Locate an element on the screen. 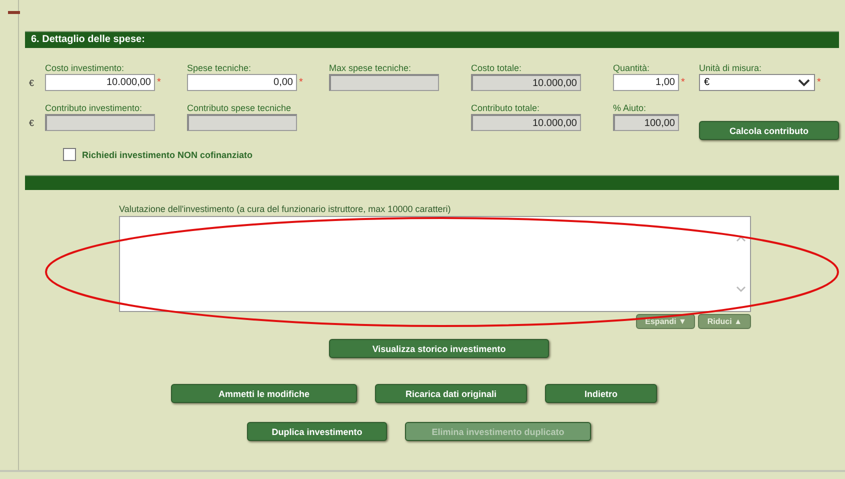 This screenshot has height=479, width=845. text-area is located at coordinates (435, 264).